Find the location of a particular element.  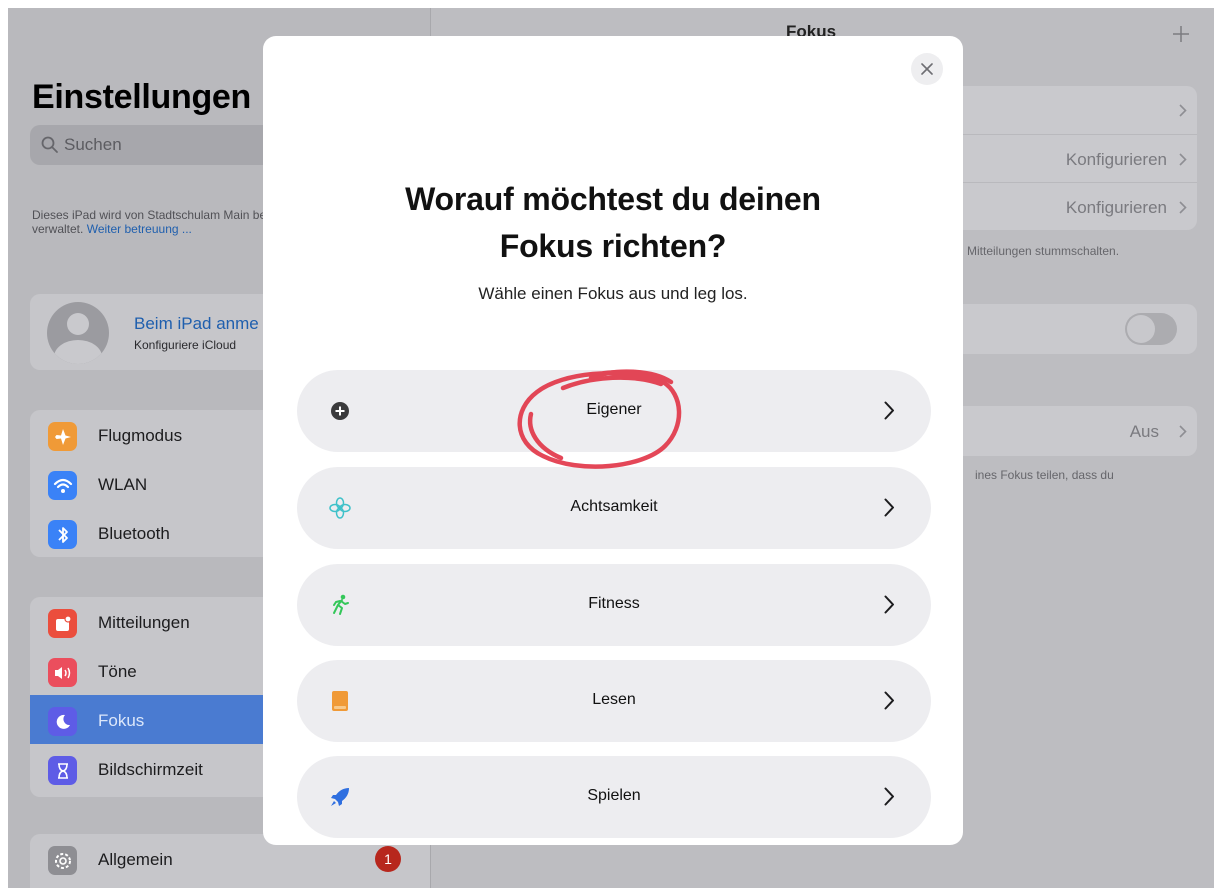

option-eigener: Eigener is located at coordinates (614, 411).